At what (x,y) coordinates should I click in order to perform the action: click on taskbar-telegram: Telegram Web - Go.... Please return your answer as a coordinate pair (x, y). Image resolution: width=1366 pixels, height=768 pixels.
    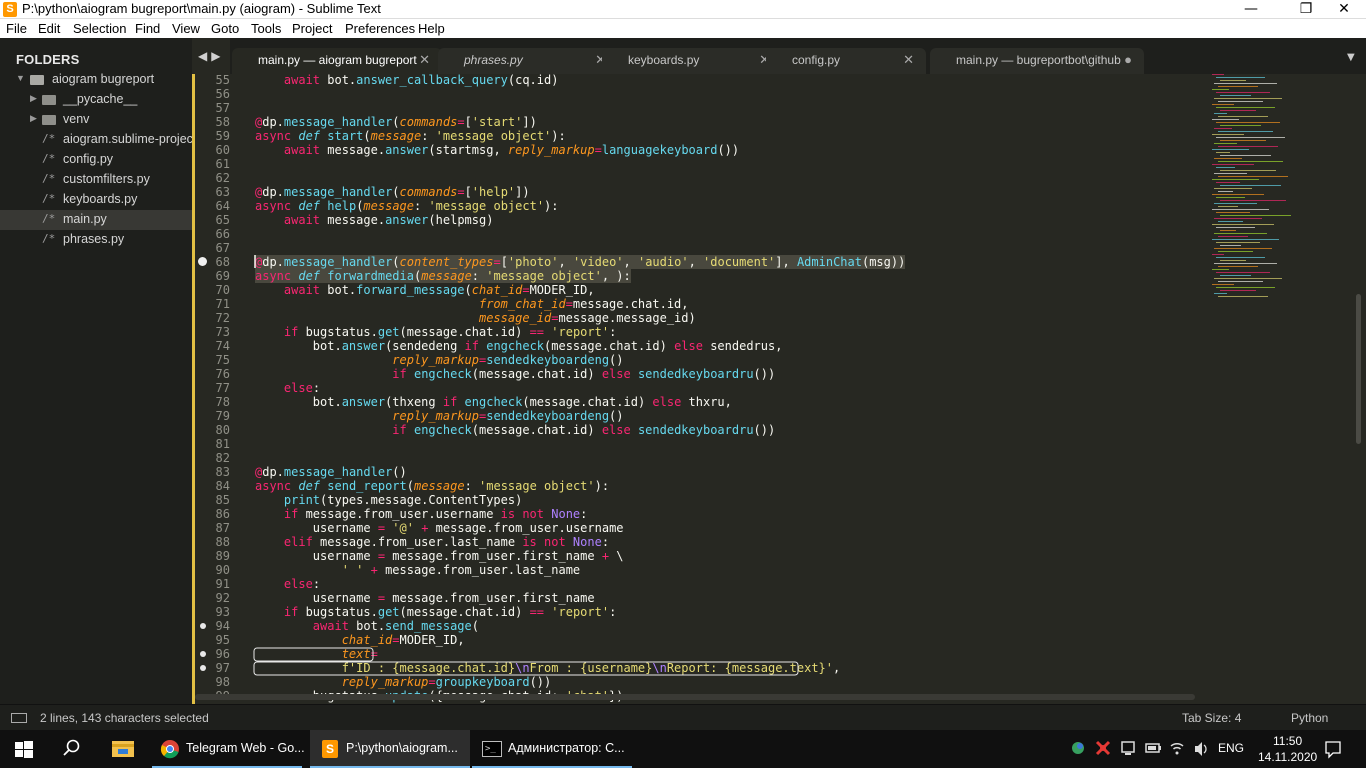
    Looking at the image, I should click on (228, 749).